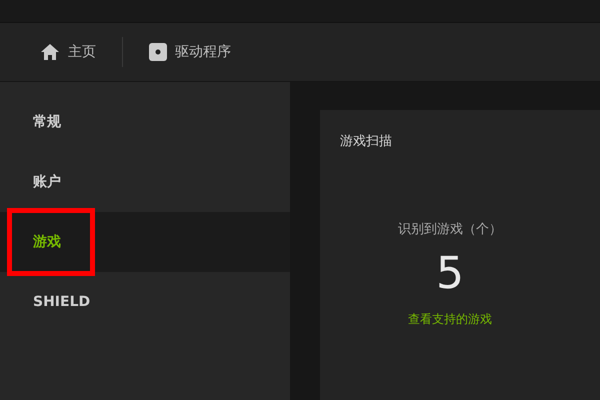 The width and height of the screenshot is (600, 400). I want to click on card-title: 游戏扫描, so click(366, 141).